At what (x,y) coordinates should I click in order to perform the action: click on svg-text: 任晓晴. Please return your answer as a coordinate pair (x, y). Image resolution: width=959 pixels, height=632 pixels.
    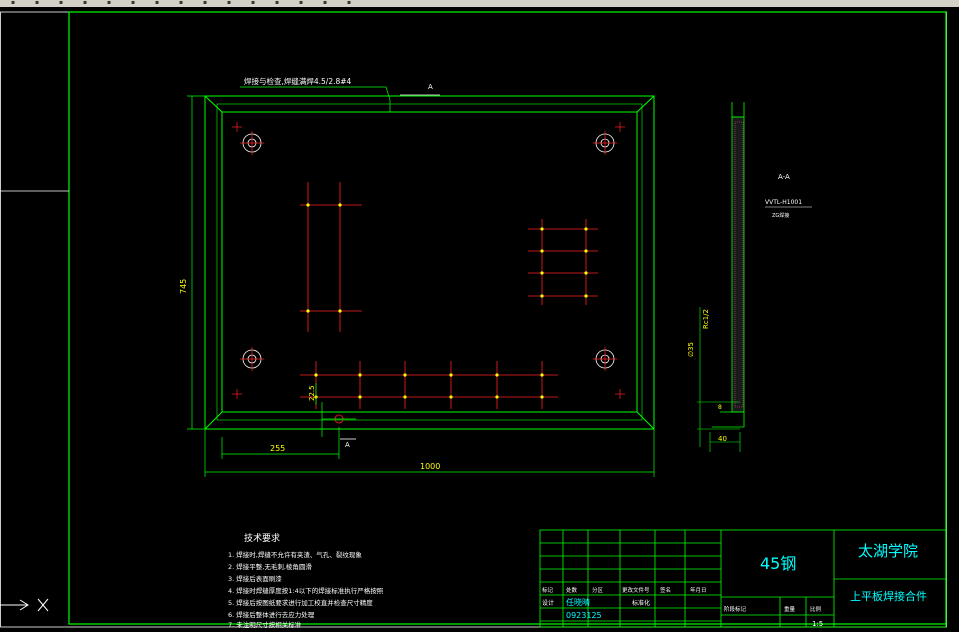
    Looking at the image, I should click on (578, 602).